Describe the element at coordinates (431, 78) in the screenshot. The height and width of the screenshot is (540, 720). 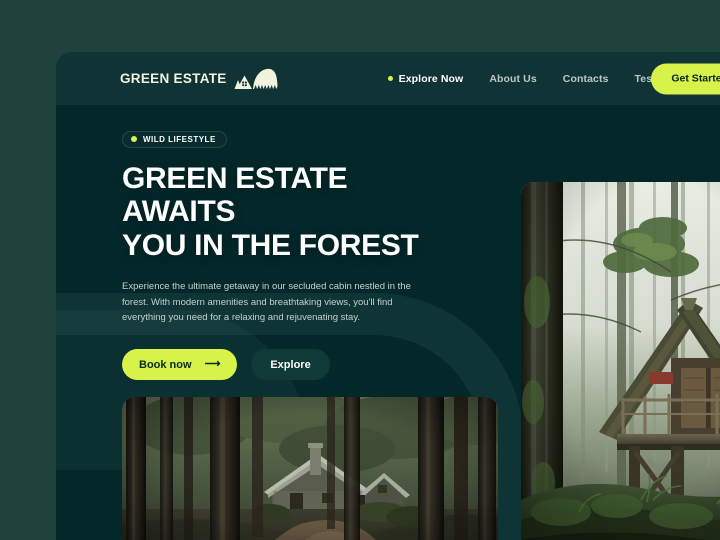
I see `nav-label: Explore Now` at that location.